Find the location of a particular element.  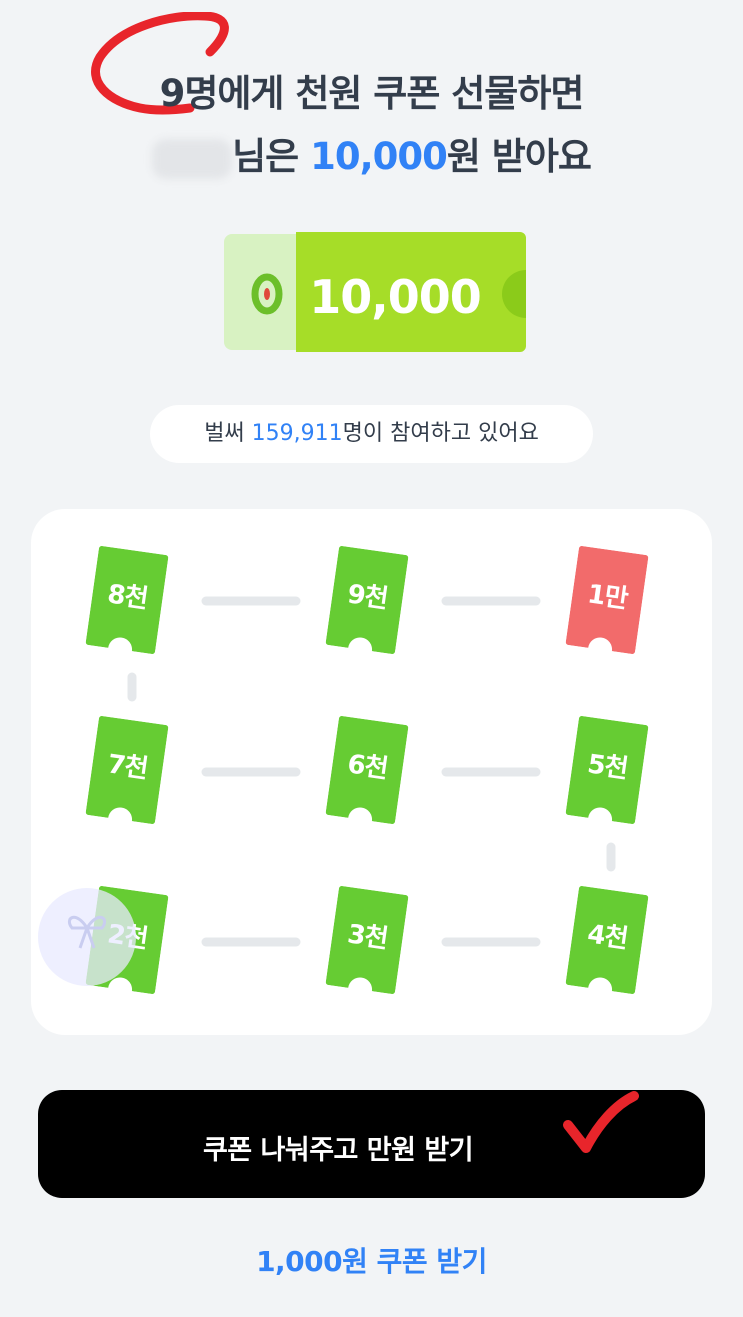

headline-line2: 님은 10,000원 받아요 is located at coordinates (371, 156).